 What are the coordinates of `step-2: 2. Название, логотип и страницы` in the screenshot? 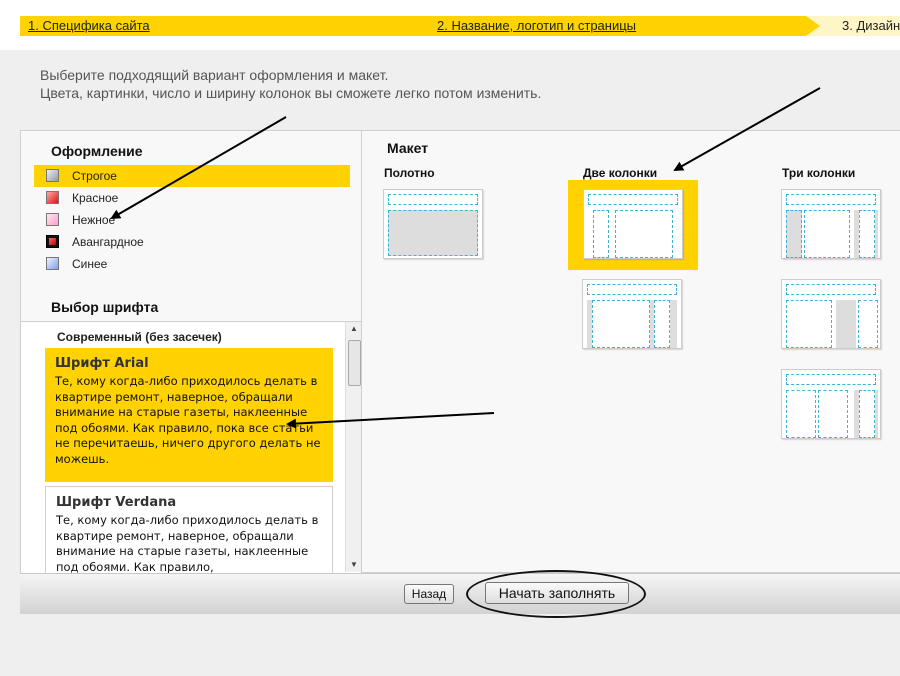 It's located at (536, 26).